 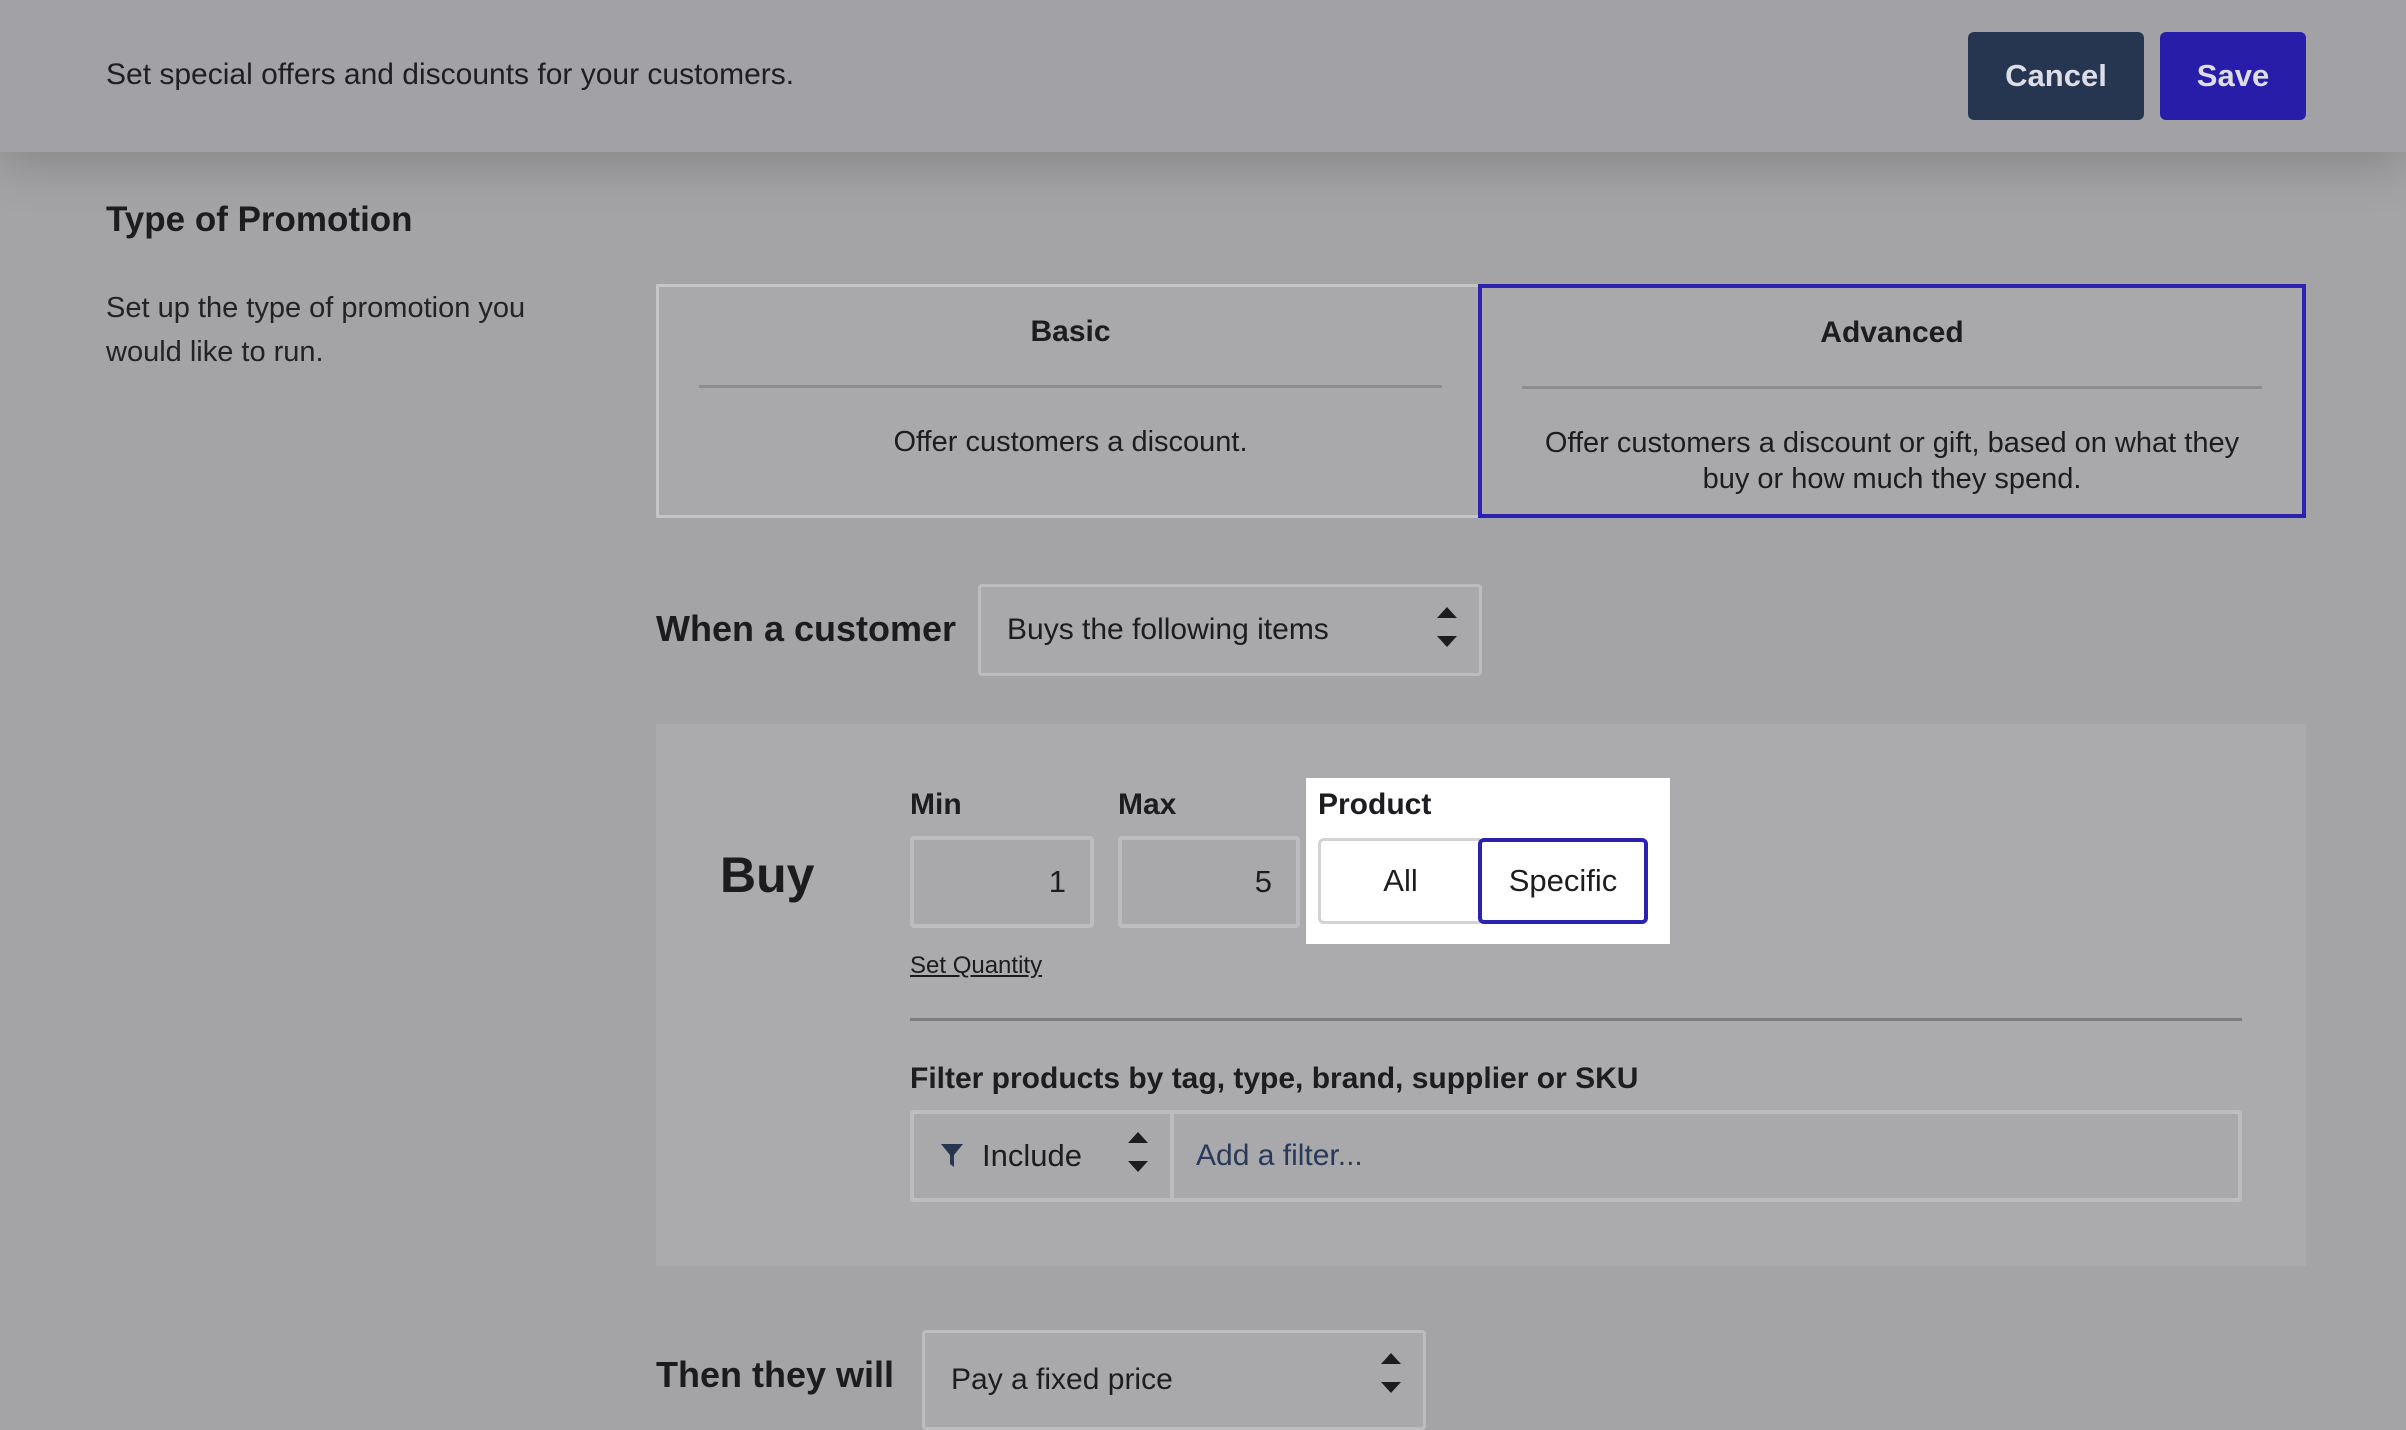 I want to click on when-customer-select: Buys the following items, so click(x=1230, y=630).